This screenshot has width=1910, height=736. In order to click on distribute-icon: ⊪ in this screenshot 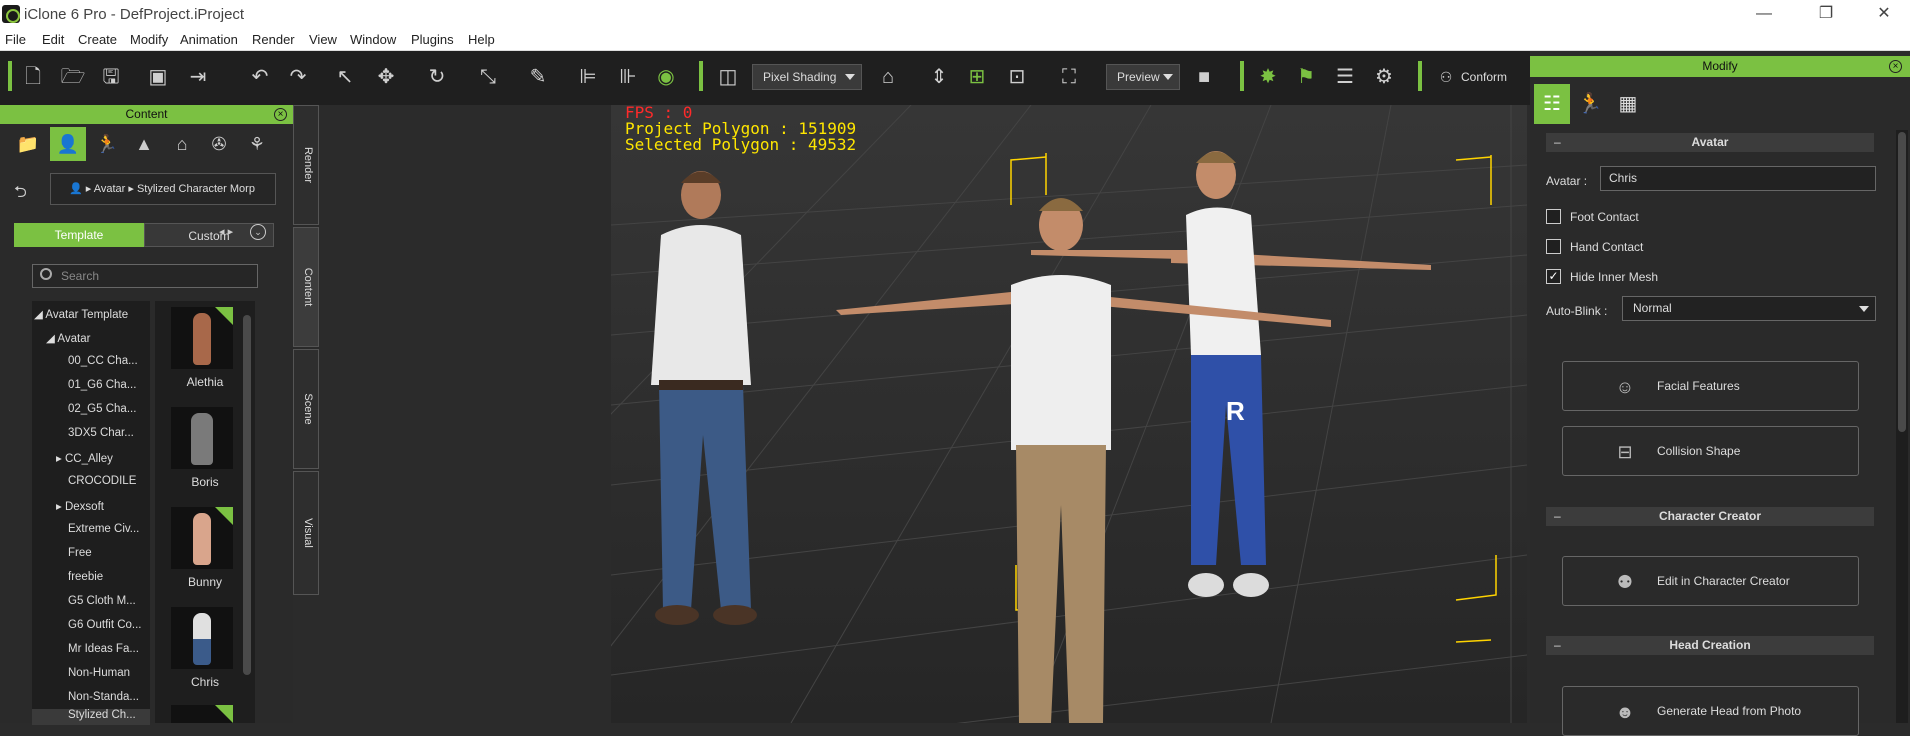, I will do `click(628, 77)`.